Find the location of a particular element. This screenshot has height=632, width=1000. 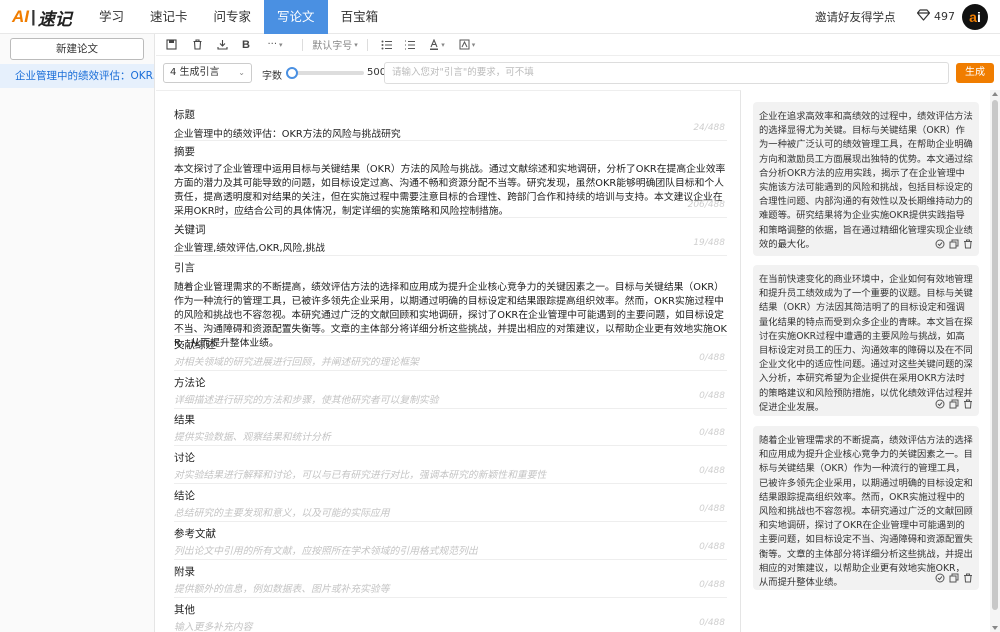

section-select: 4 生成引言 ⌄ is located at coordinates (207, 73).